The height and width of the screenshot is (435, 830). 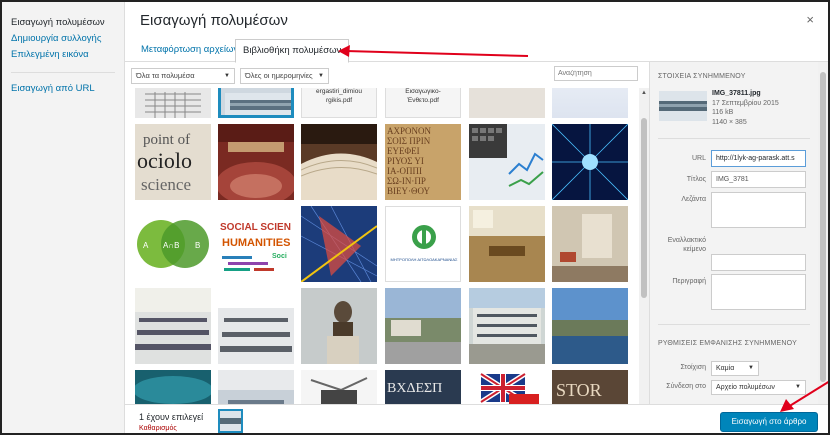 What do you see at coordinates (279, 256) in the screenshot?
I see `wordcloud-text: Soci` at bounding box center [279, 256].